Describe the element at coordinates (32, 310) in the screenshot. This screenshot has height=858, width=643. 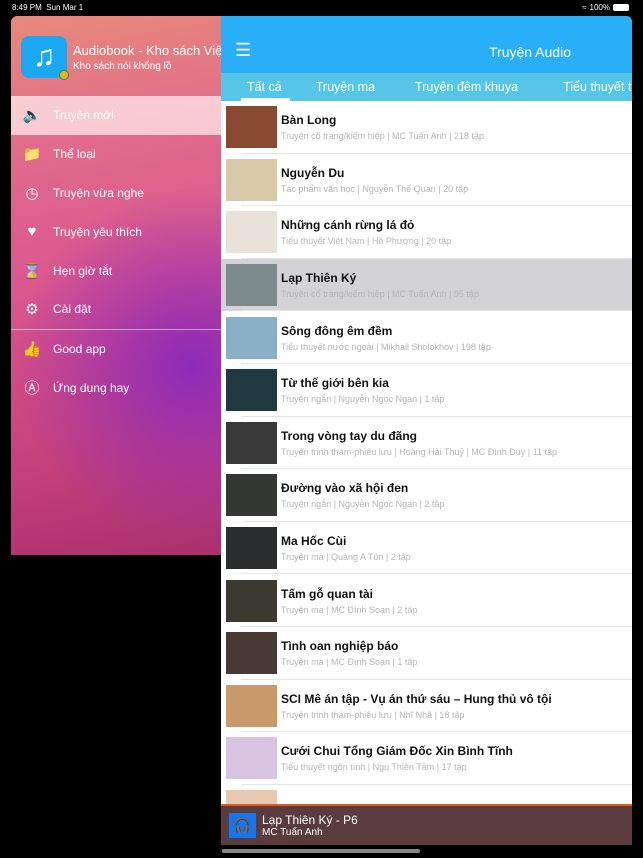
I see `phone-gear-icon: ⚙` at that location.